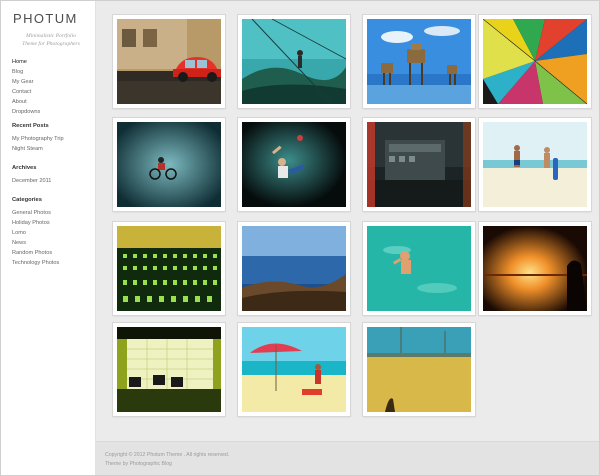 The width and height of the screenshot is (600, 476). What do you see at coordinates (26, 112) in the screenshot?
I see `nav-item-dropdowns: Dropdowns` at bounding box center [26, 112].